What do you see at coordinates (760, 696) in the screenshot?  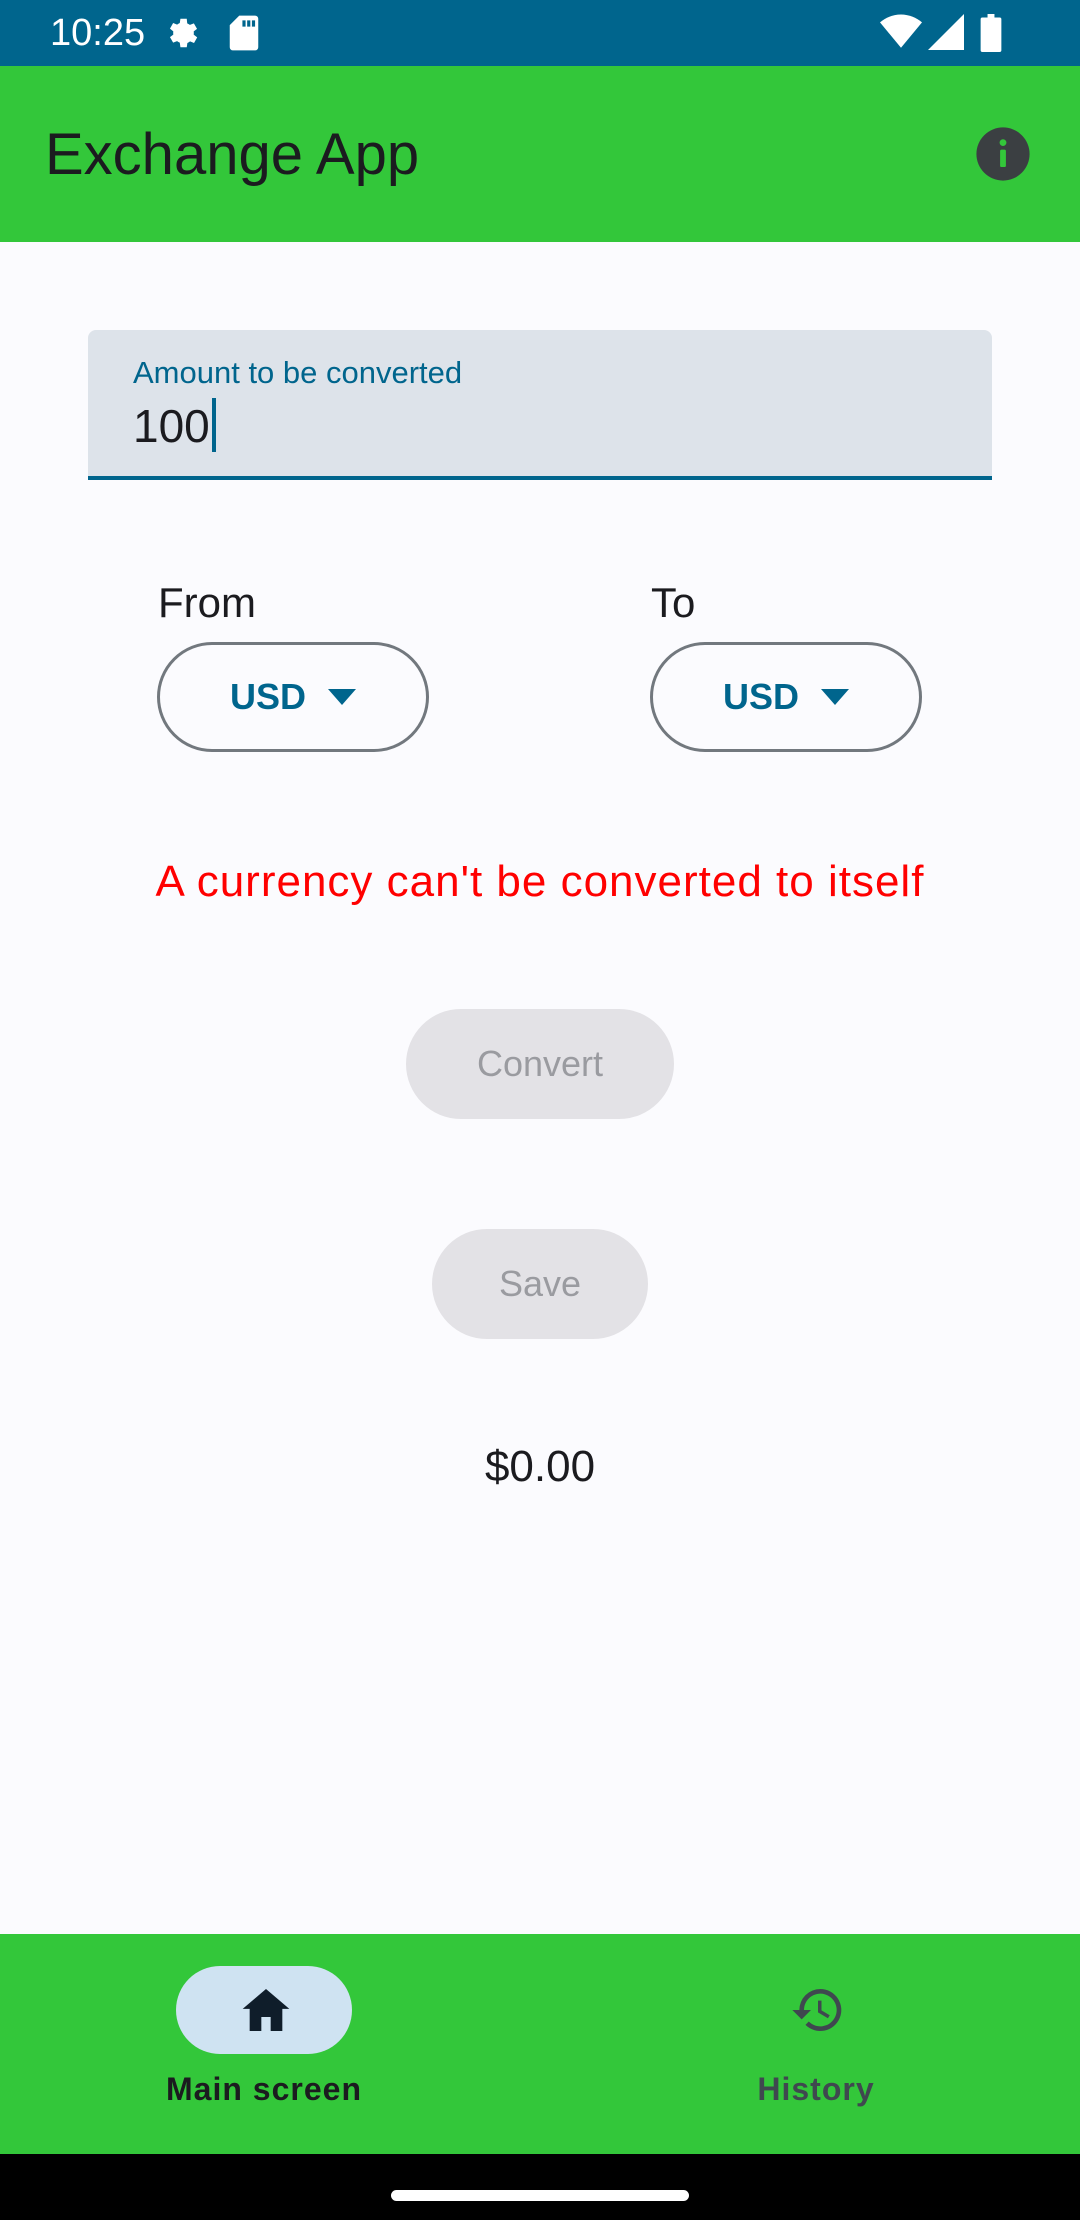 I see `to-currency-value: USD` at bounding box center [760, 696].